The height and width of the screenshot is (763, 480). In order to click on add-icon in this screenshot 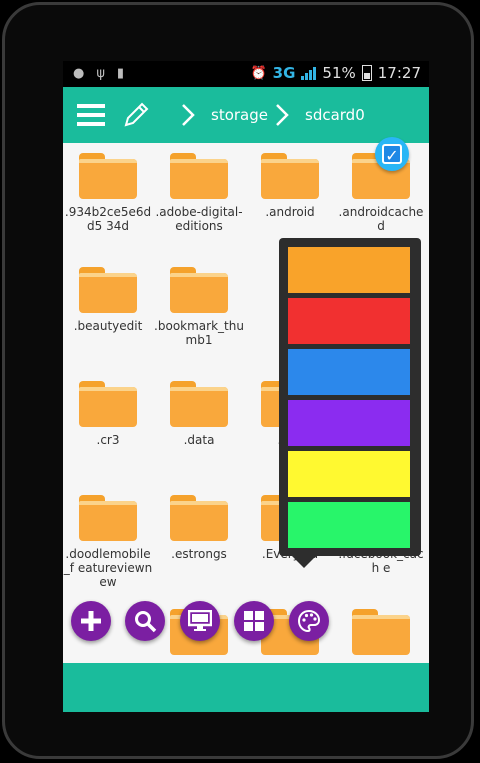, I will do `click(91, 621)`.